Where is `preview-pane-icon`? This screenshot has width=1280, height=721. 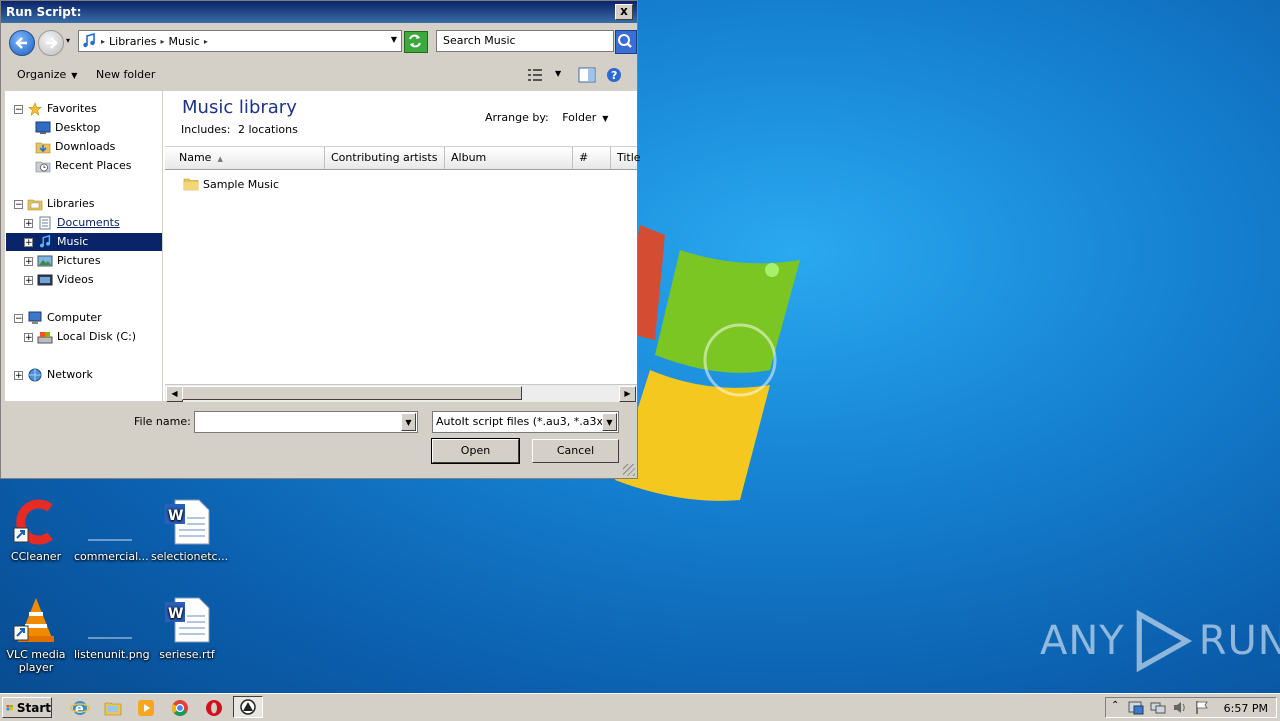
preview-pane-icon is located at coordinates (587, 75).